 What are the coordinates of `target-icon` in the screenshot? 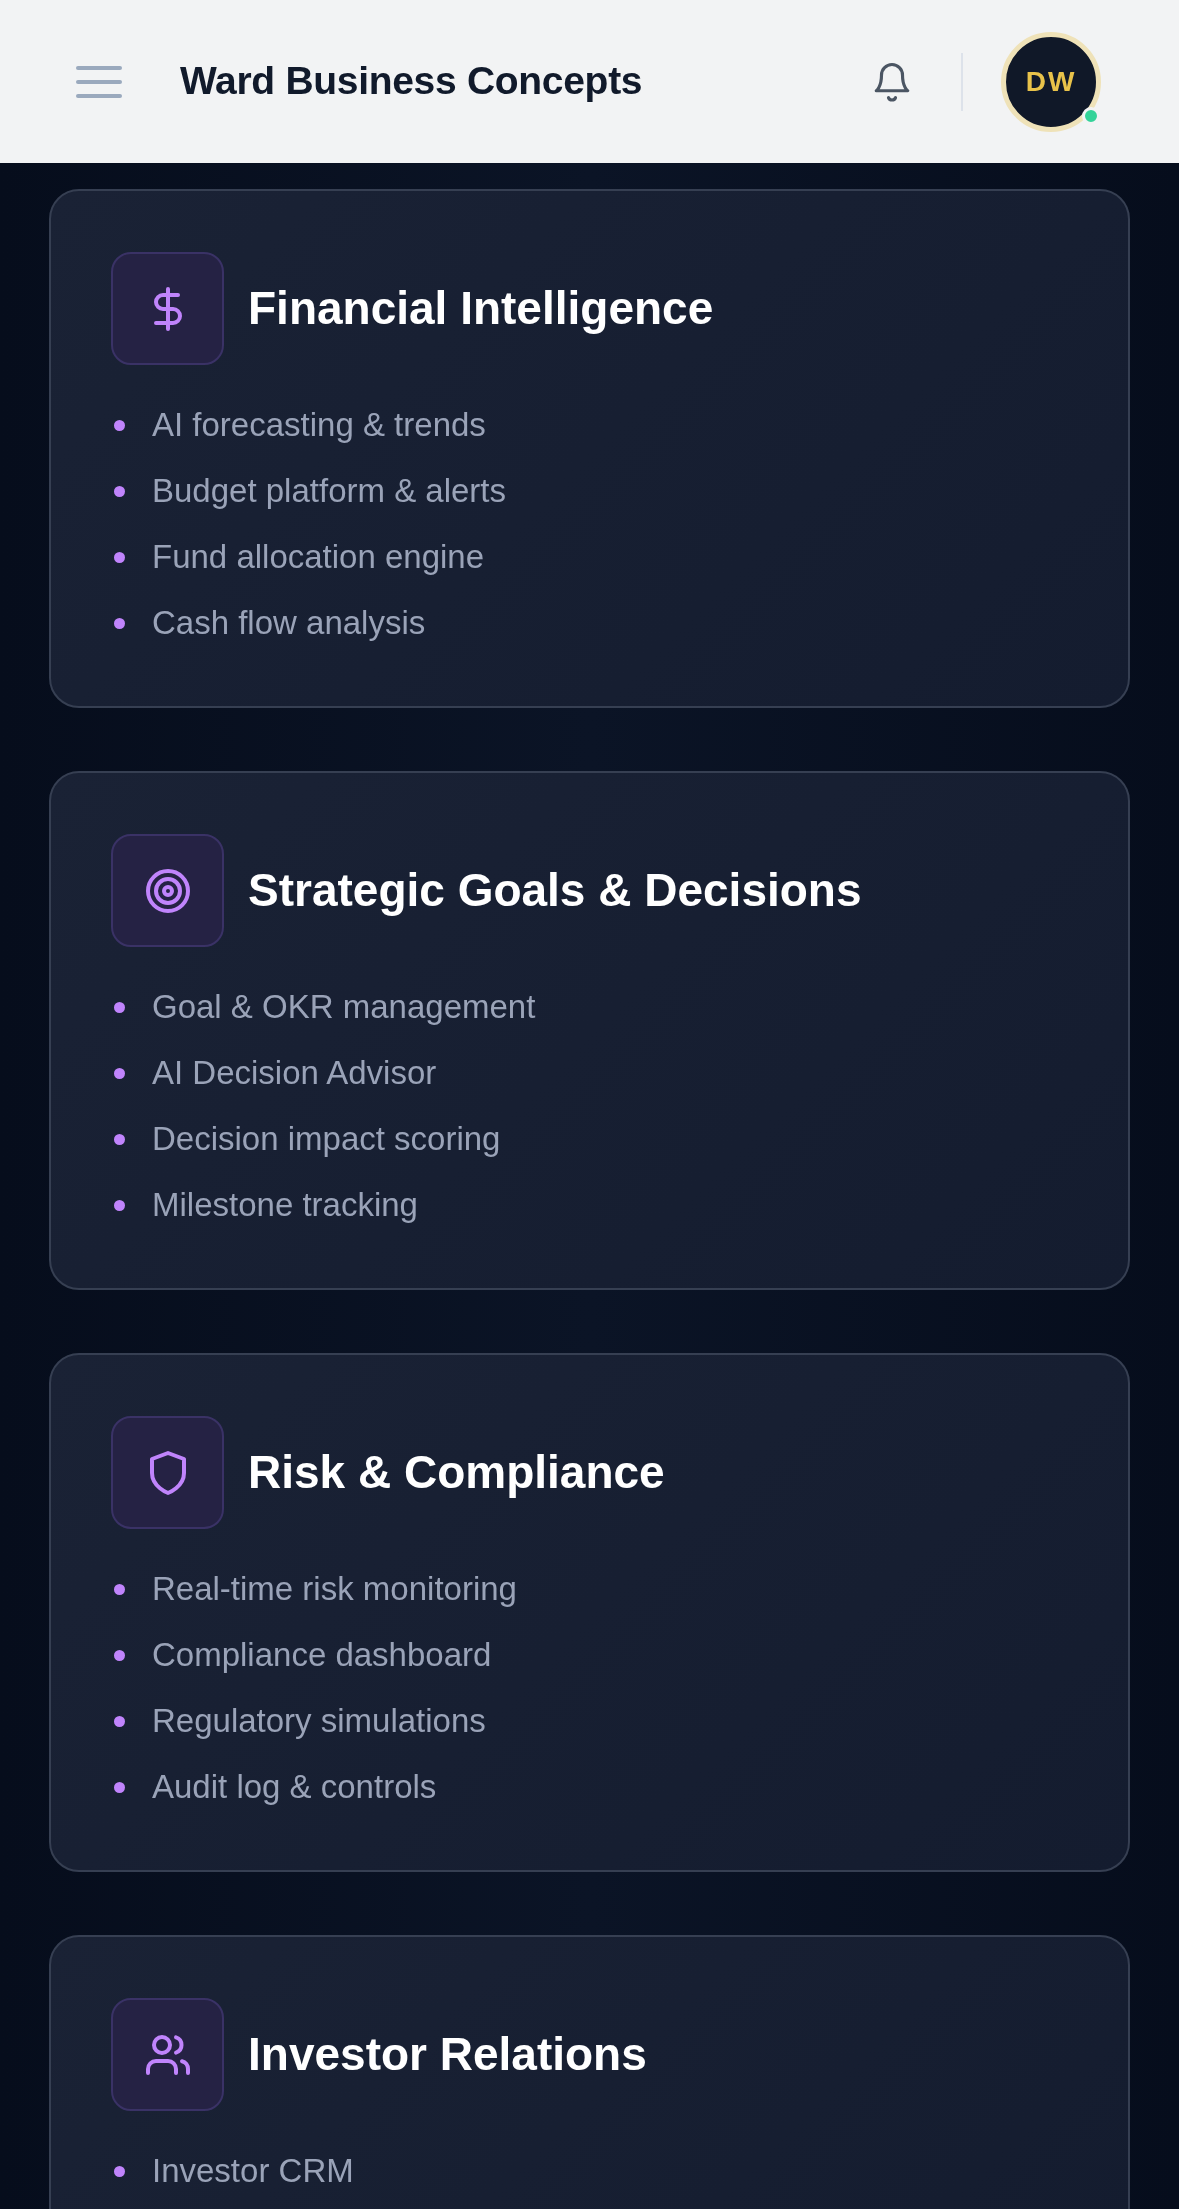 It's located at (167, 890).